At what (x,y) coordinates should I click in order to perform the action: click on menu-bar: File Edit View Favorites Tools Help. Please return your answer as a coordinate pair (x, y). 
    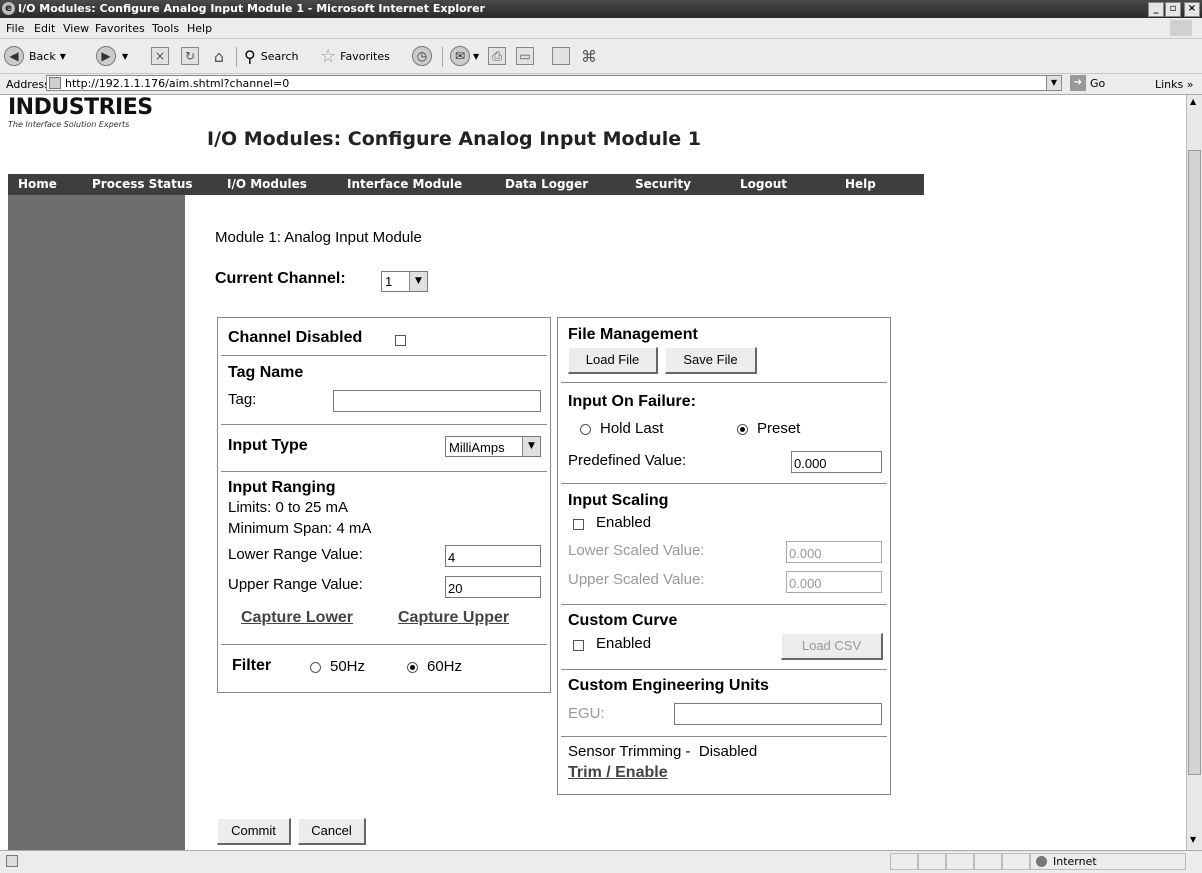
    Looking at the image, I should click on (601, 28).